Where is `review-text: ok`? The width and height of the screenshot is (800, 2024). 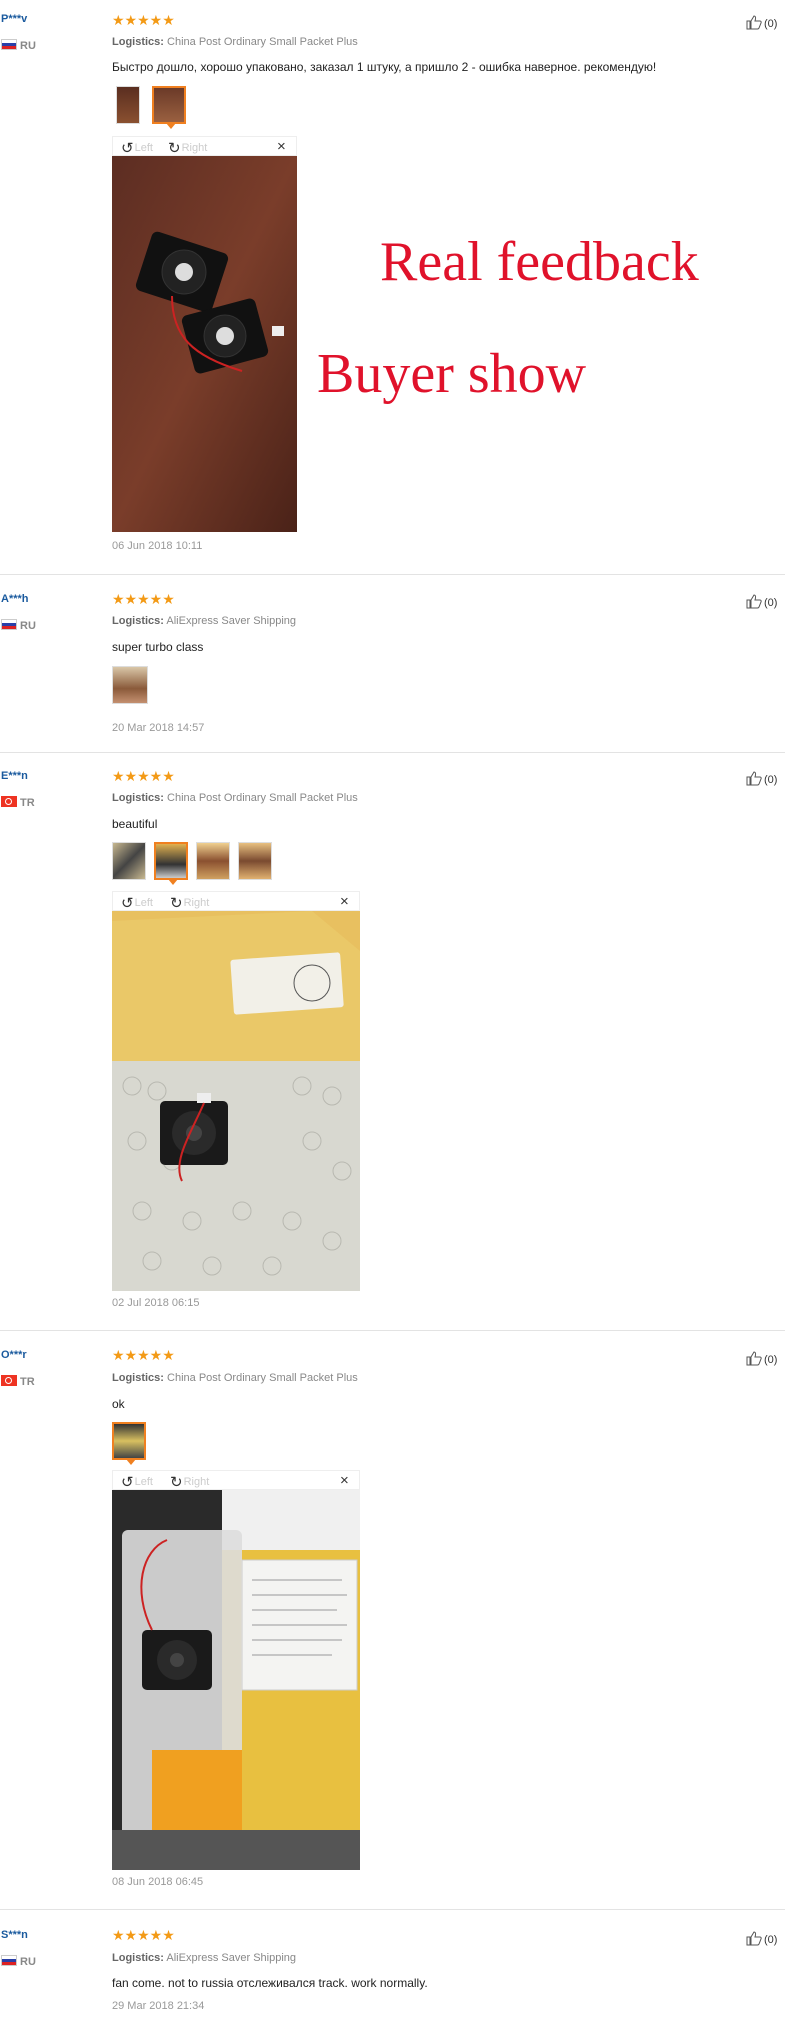
review-text: ok is located at coordinates (118, 1404).